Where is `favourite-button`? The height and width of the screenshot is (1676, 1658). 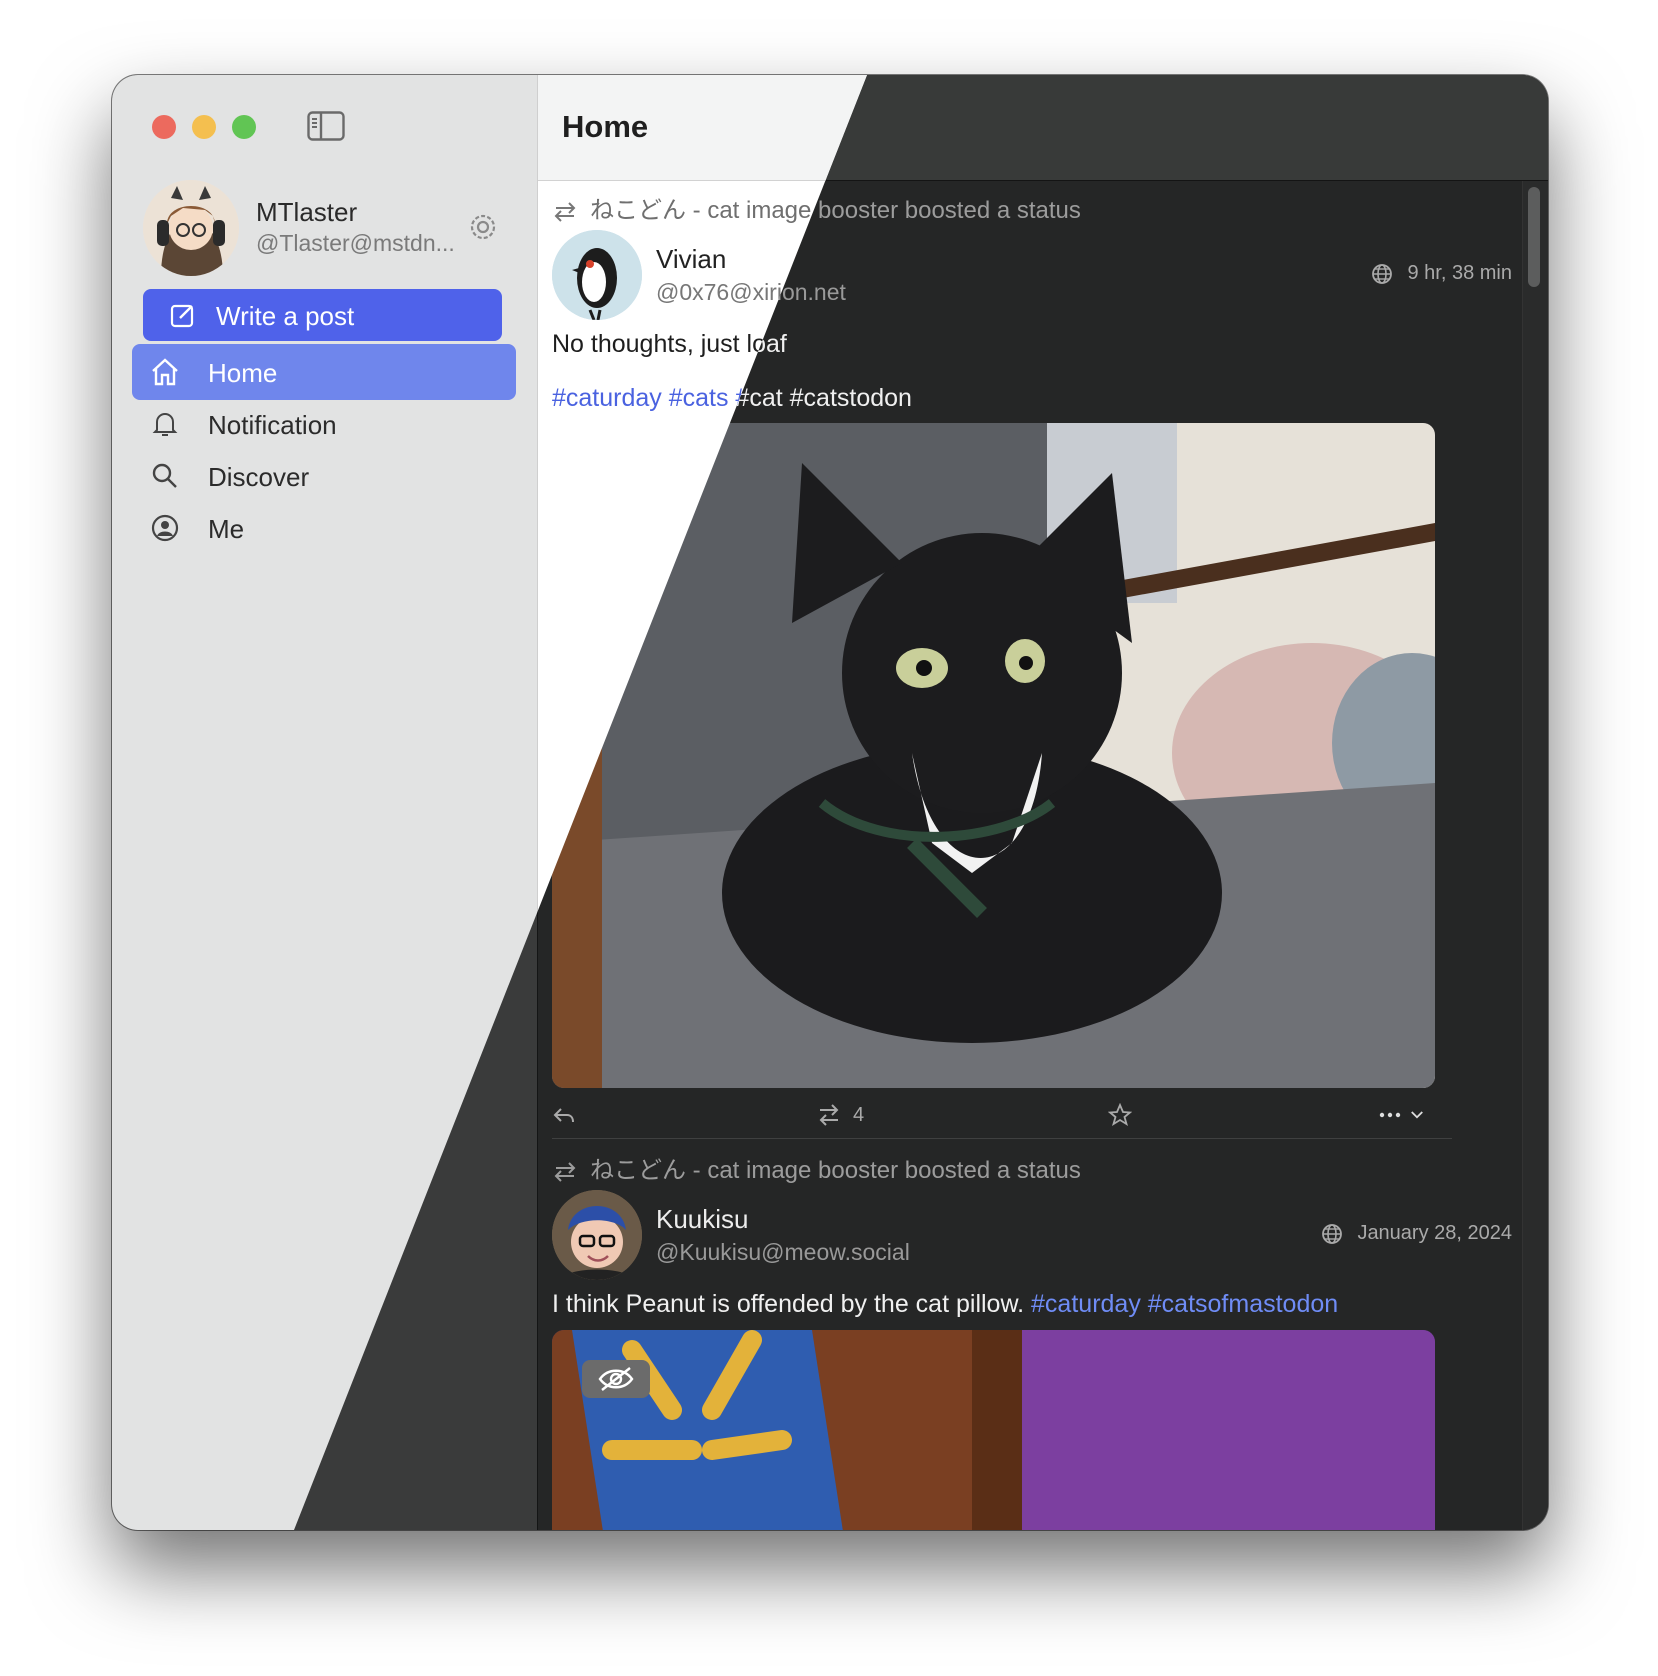 favourite-button is located at coordinates (1120, 1115).